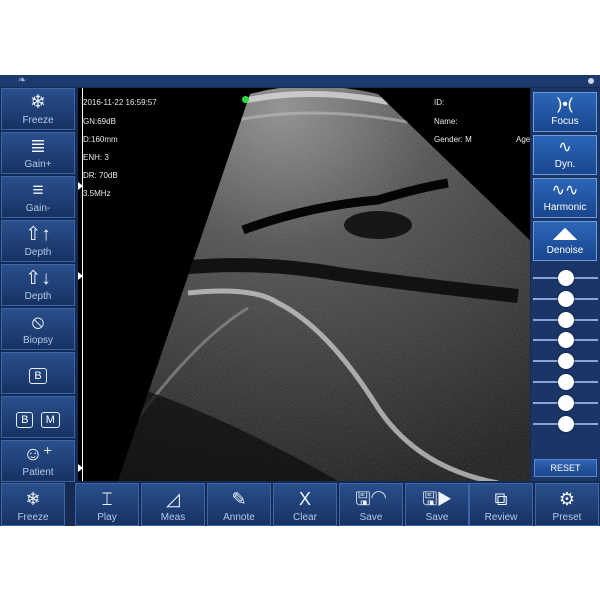 This screenshot has width=600, height=600. What do you see at coordinates (96, 157) in the screenshot?
I see `enhance-readout: ENH: 3` at bounding box center [96, 157].